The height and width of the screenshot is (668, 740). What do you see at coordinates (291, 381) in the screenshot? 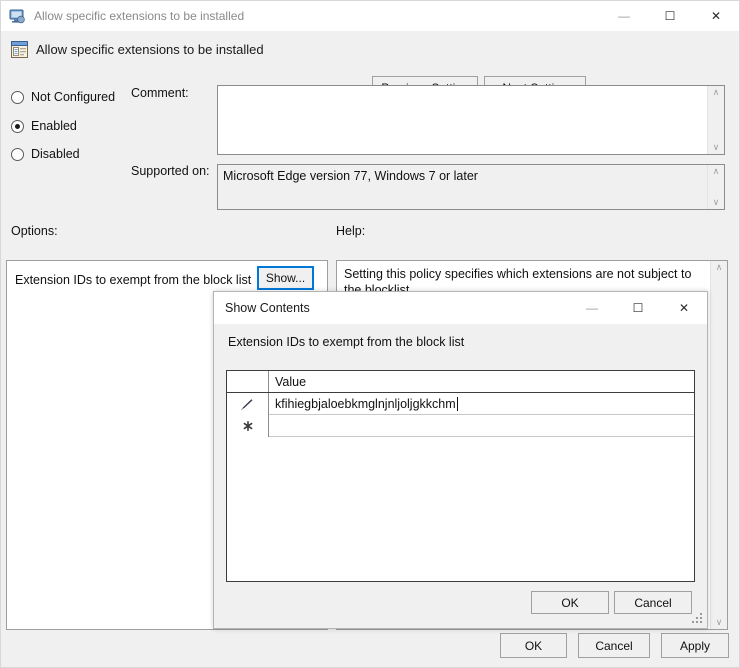
I see `grid-header-value-cell: Value` at bounding box center [291, 381].